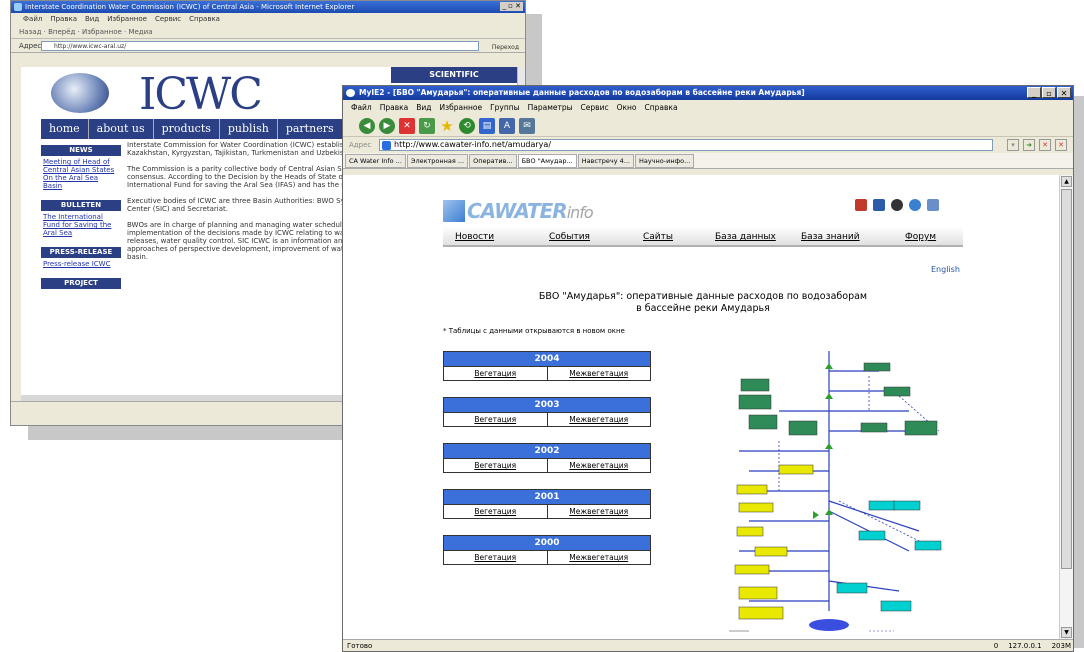 Image resolution: width=1084 pixels, height=652 pixels. Describe the element at coordinates (703, 308) in the screenshot. I see `page-title-line2: в бассейне реки Амударья` at that location.